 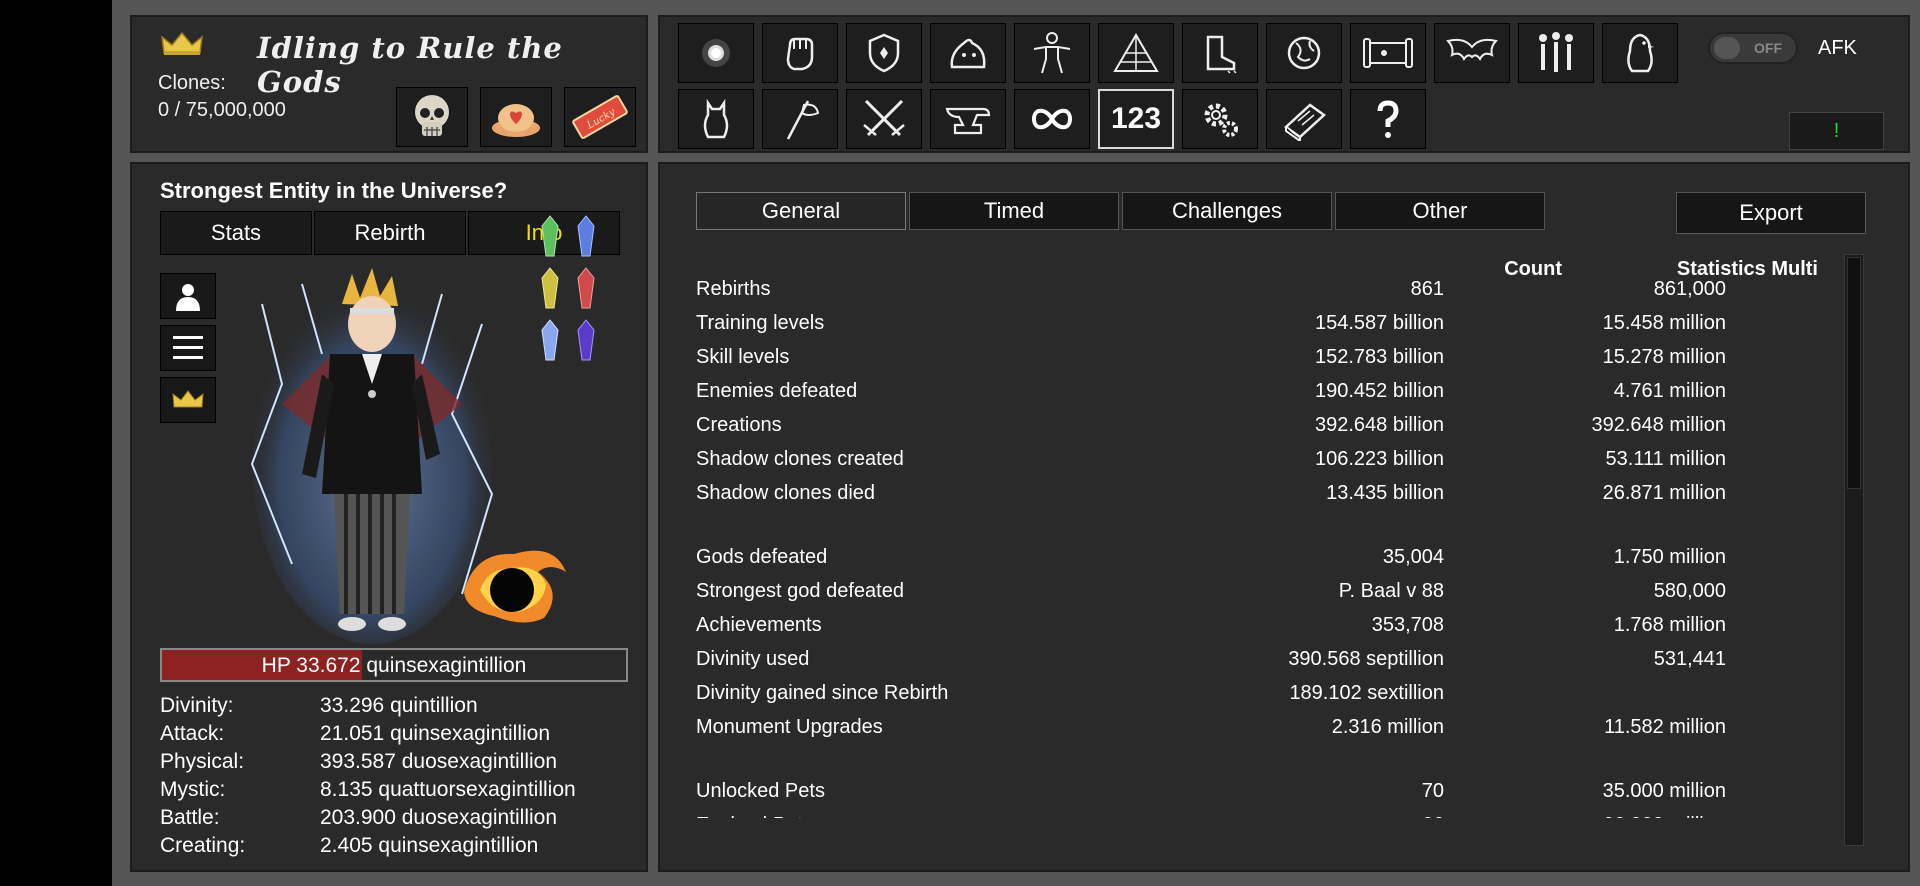 What do you see at coordinates (1385, 493) in the screenshot?
I see `row-count: 13.435 billion` at bounding box center [1385, 493].